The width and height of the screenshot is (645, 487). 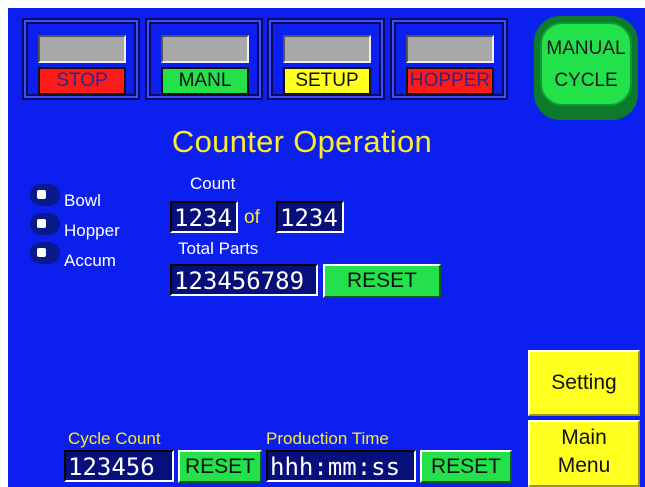 I want to click on cycle-count-label: Cycle Count, so click(x=114, y=438).